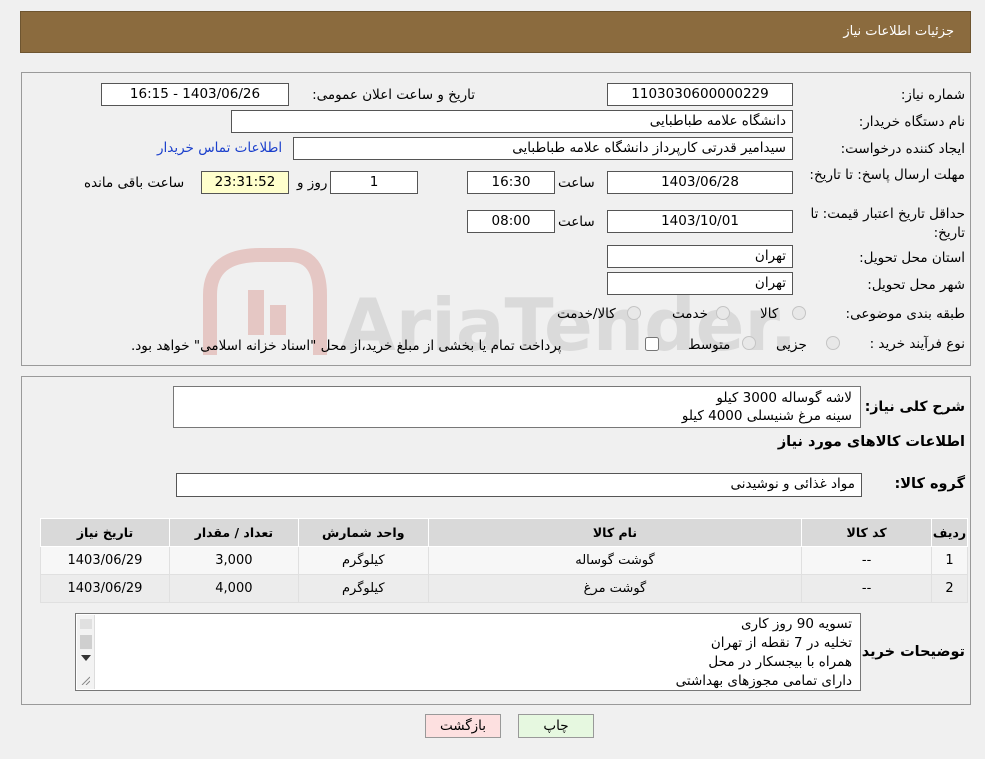 The image size is (985, 759). Describe the element at coordinates (700, 94) in the screenshot. I see `need-number-field: 1103030600000229` at that location.